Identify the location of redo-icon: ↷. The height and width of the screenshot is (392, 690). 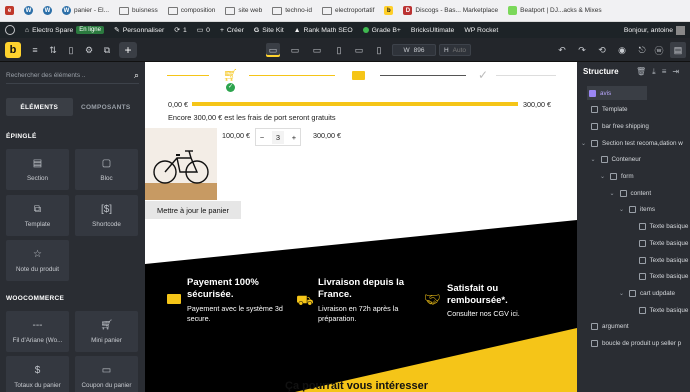
(582, 50).